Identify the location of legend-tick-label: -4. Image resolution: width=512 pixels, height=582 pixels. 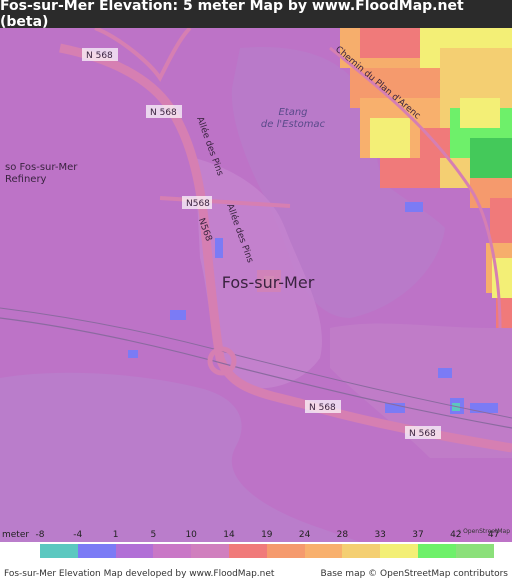
(78, 535).